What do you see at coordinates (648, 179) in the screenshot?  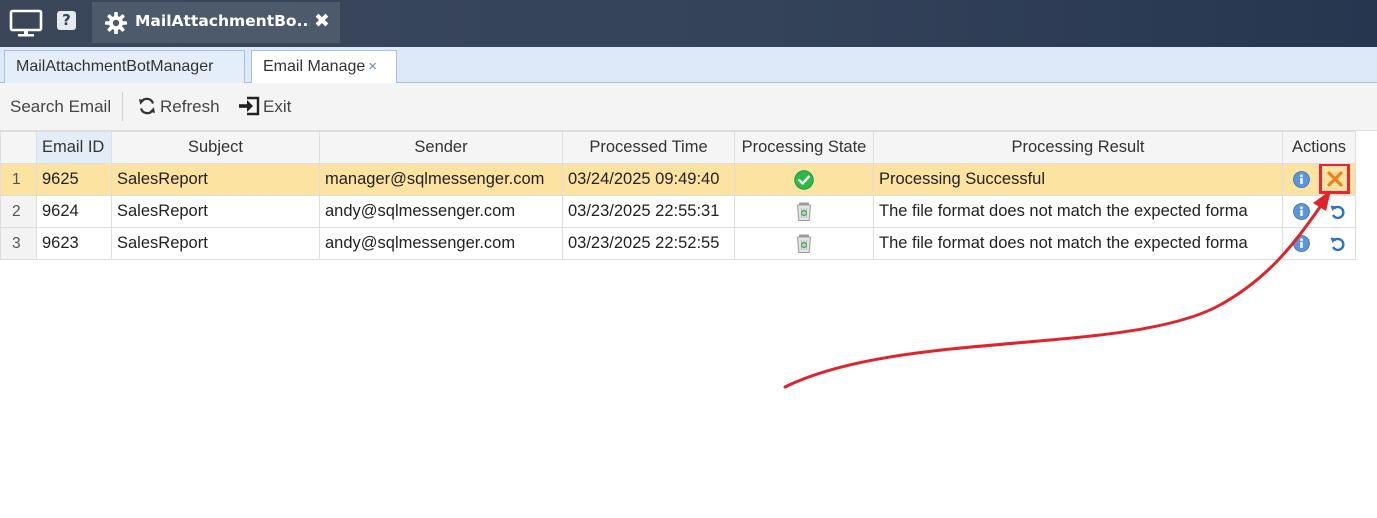 I see `processed-time-cell: 03/24/2025 09:49:40` at bounding box center [648, 179].